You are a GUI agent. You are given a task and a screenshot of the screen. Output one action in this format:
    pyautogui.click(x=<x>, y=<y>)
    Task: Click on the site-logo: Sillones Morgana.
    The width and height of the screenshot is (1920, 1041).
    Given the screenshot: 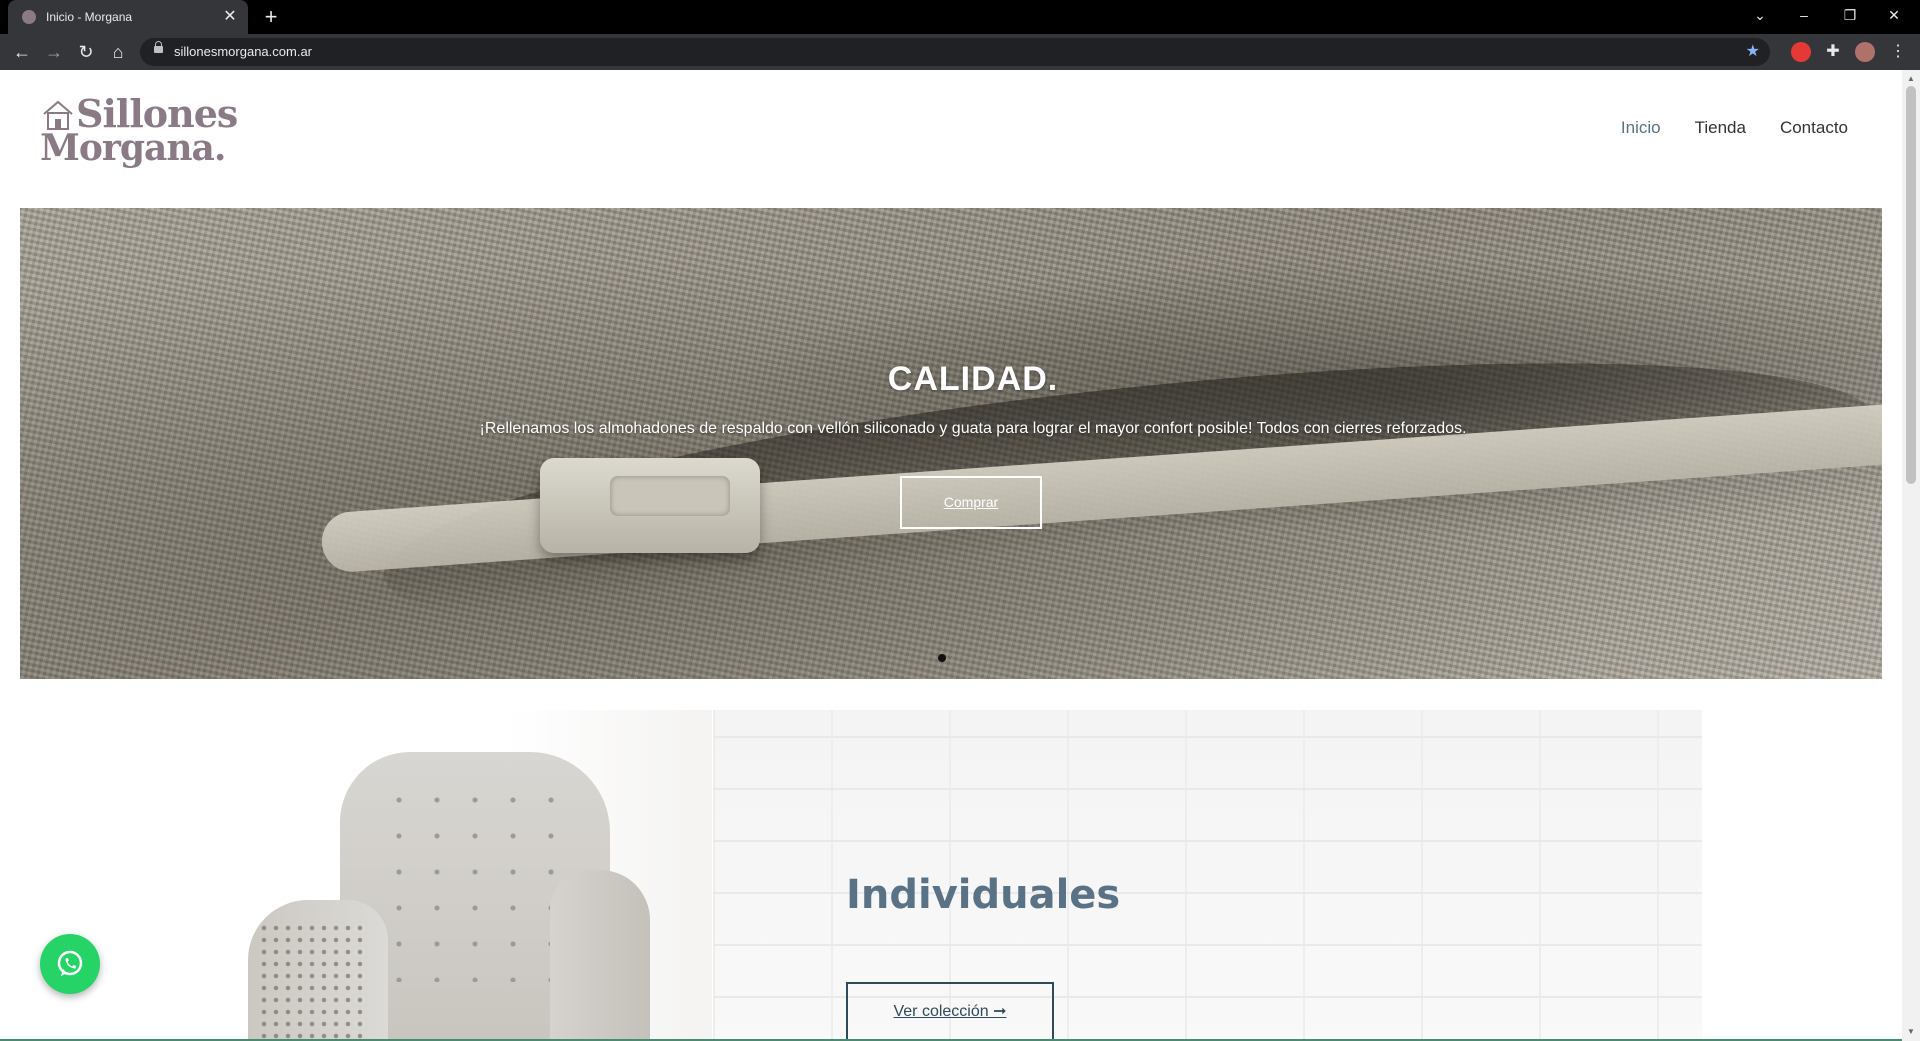 What is the action you would take?
    pyautogui.click(x=139, y=133)
    